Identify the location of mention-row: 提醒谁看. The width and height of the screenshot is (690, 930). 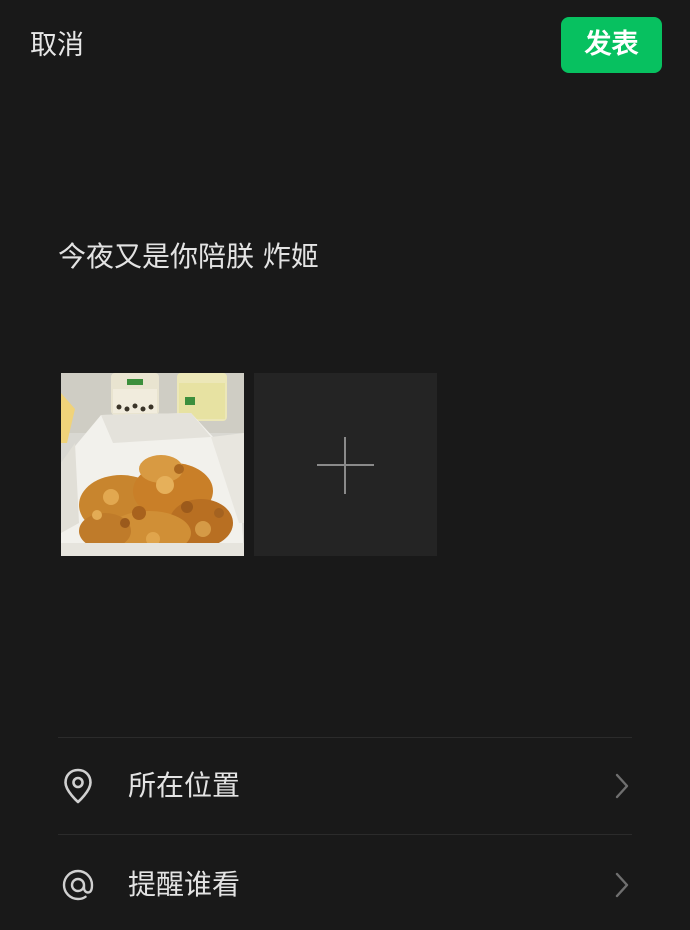
(345, 885).